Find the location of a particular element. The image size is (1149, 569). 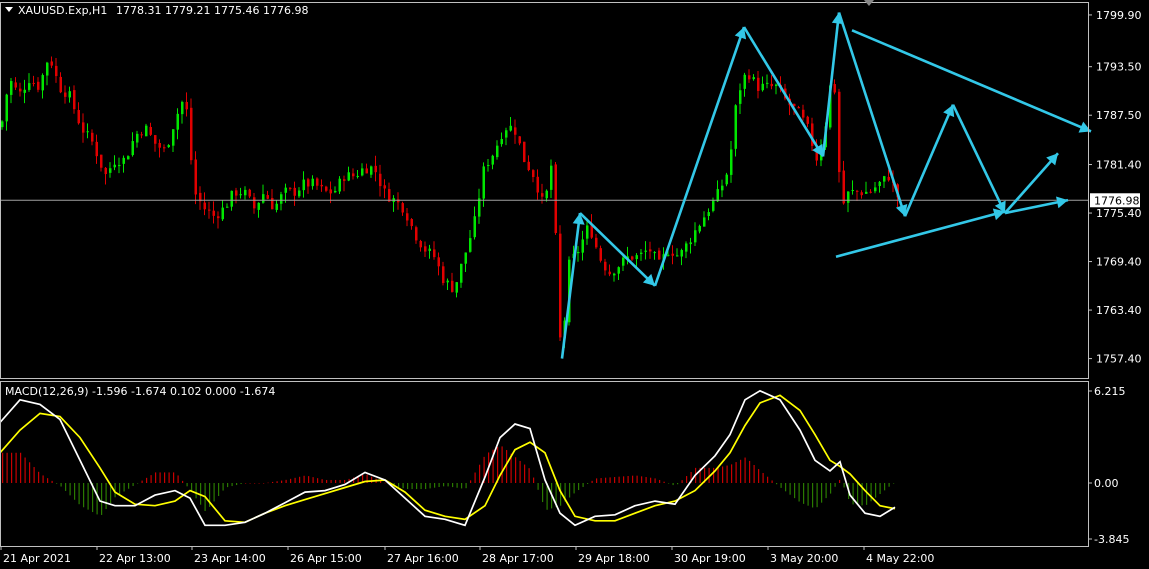

time-tick-label: 28 Apr 17:00 is located at coordinates (518, 558).